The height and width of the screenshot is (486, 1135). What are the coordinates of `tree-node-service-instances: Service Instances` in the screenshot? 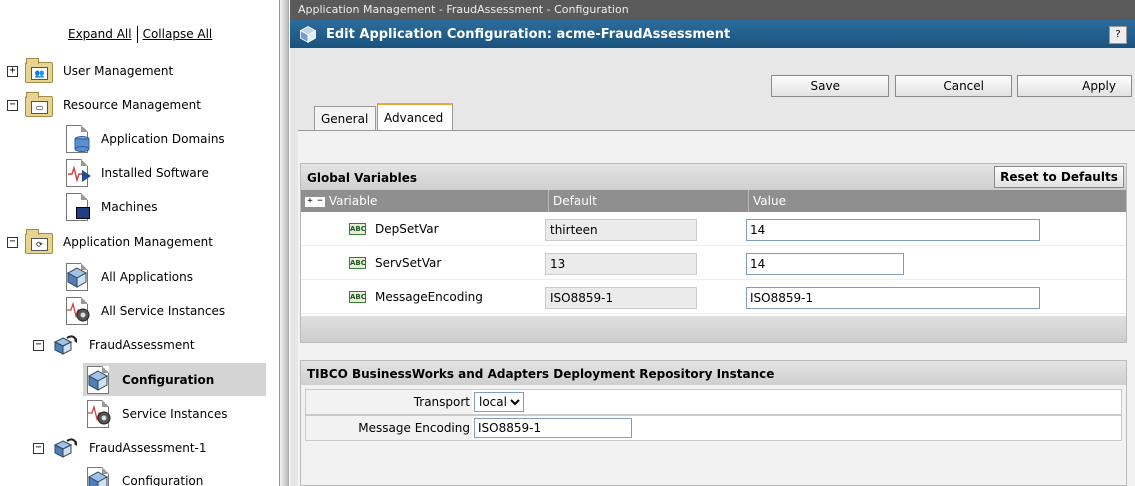 It's located at (156, 414).